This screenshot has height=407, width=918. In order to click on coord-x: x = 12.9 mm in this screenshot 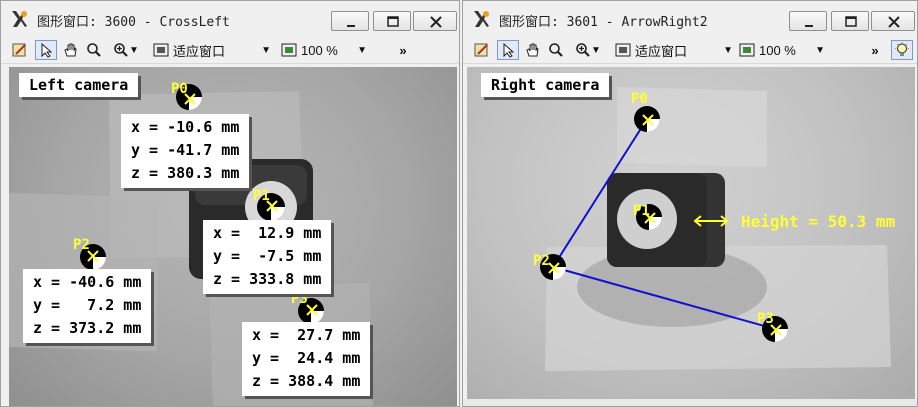, I will do `click(267, 233)`.